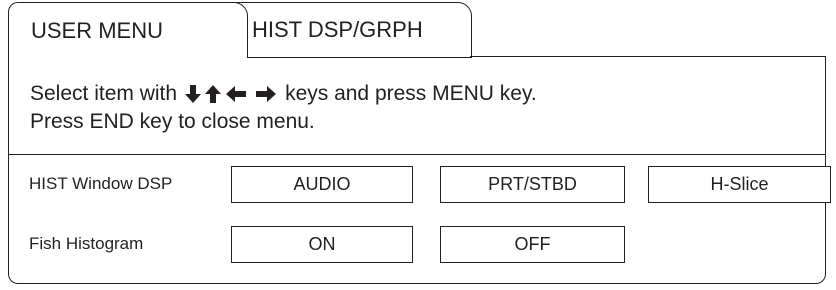  I want to click on arrow-left-icon, so click(236, 94).